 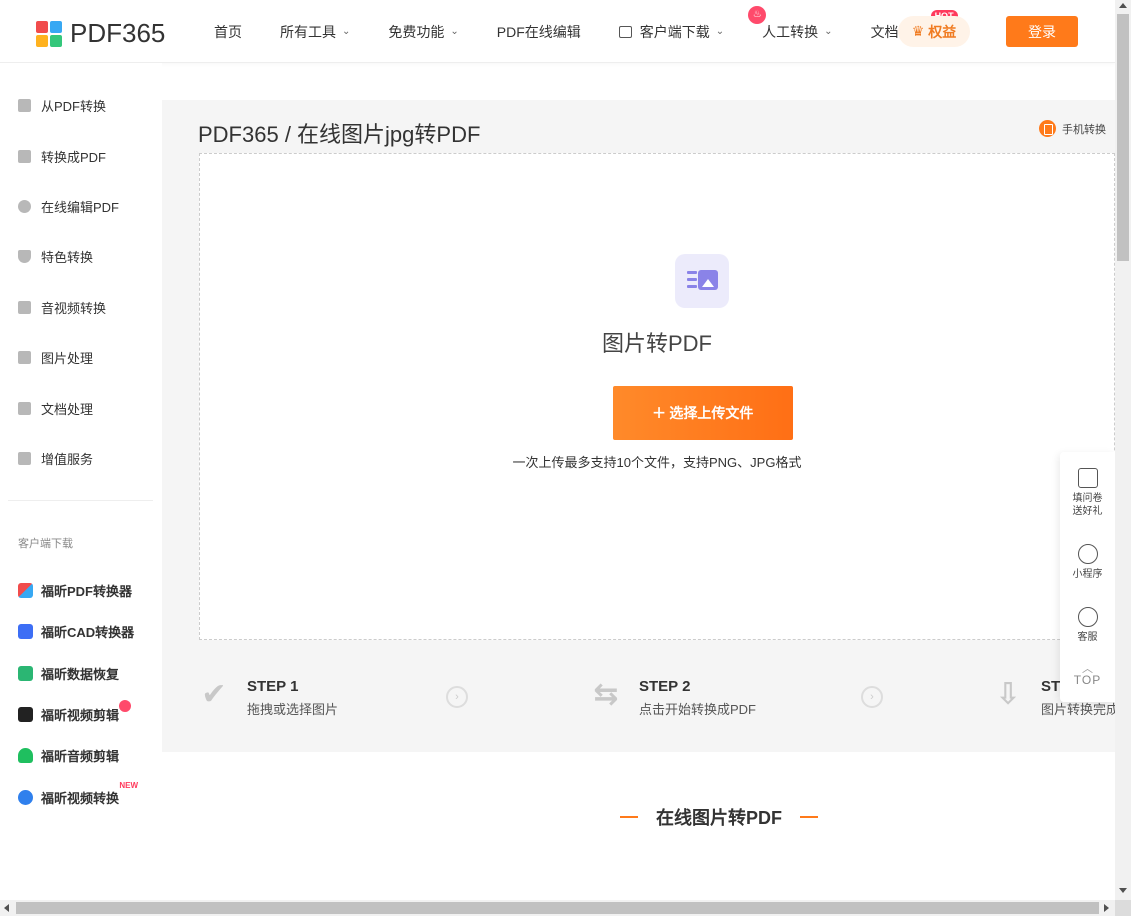 What do you see at coordinates (55, 458) in the screenshot?
I see `sidebar-item-value-added: 增值服务` at bounding box center [55, 458].